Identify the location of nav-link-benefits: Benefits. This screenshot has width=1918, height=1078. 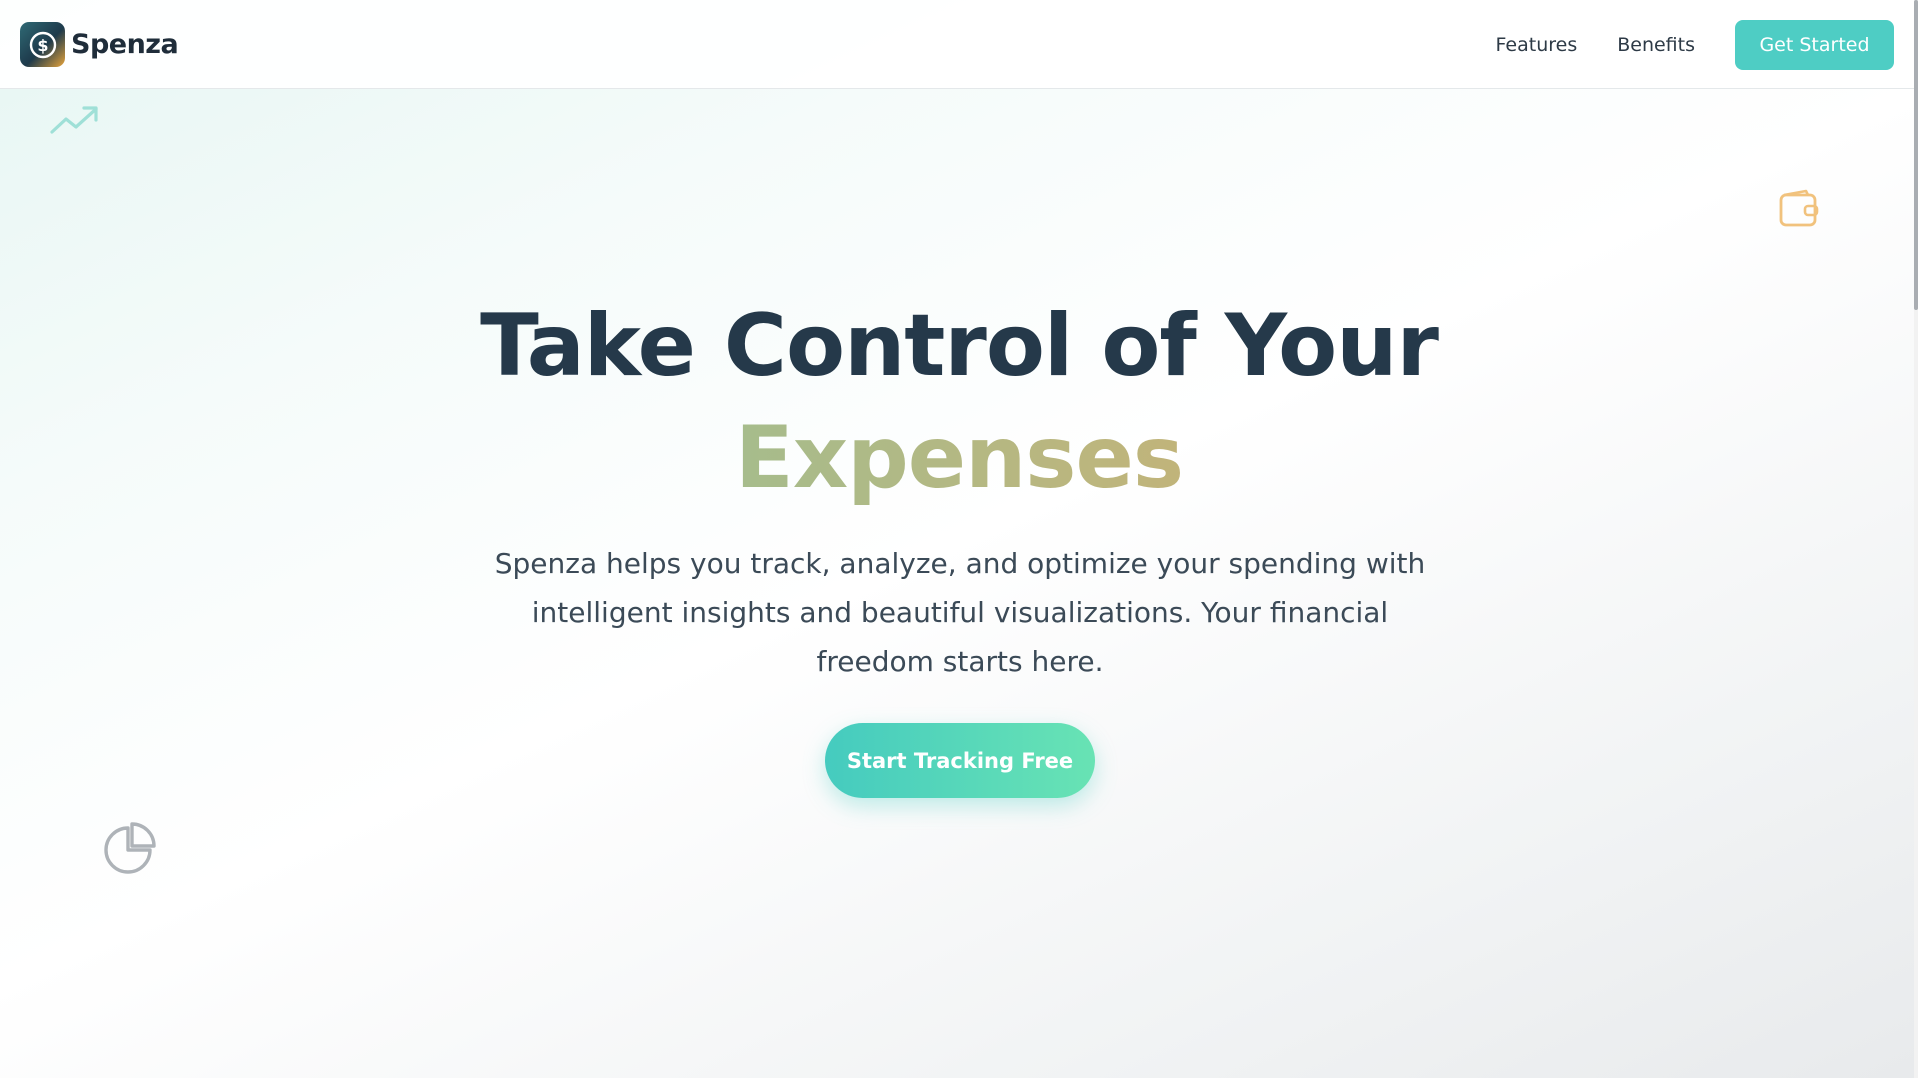
(1656, 45).